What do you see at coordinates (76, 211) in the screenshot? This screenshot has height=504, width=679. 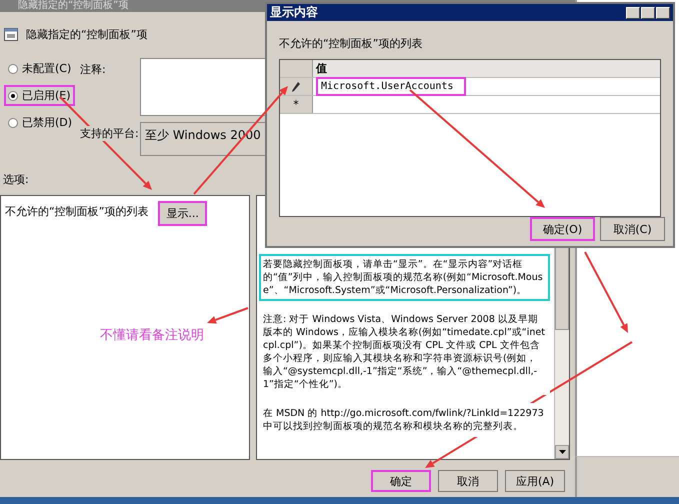 I see `option-label: 不允许的“控制面板”项的列表` at bounding box center [76, 211].